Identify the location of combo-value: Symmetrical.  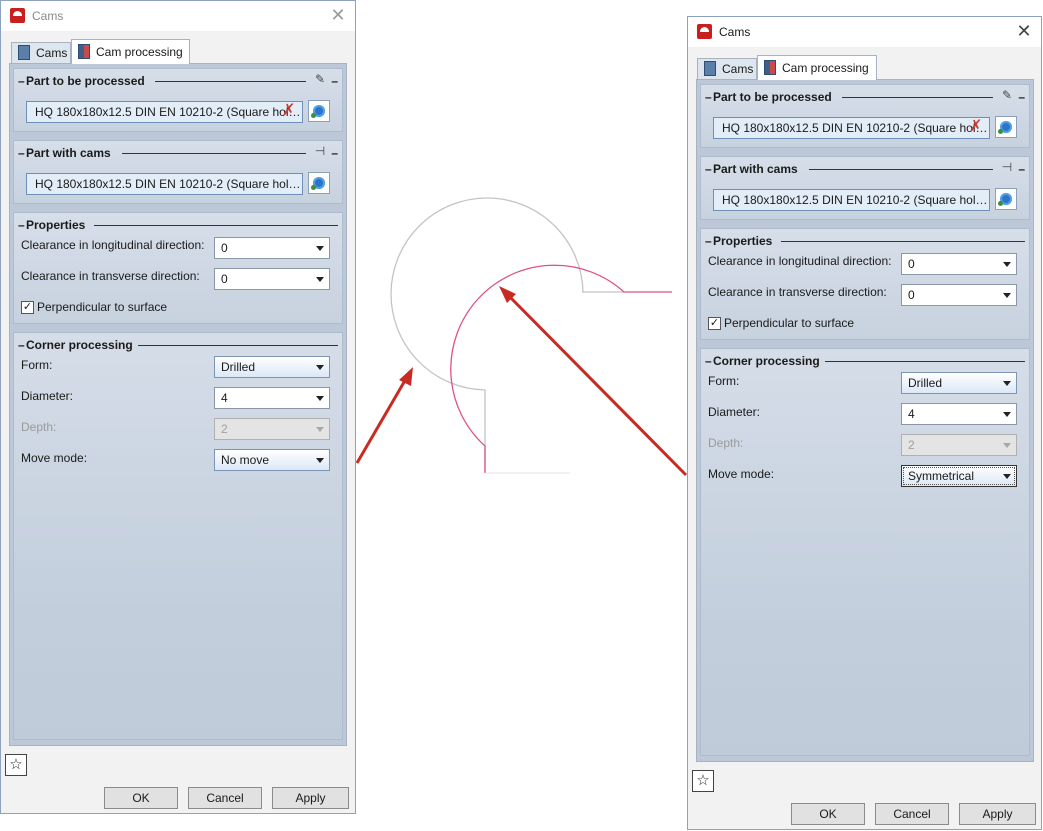
(941, 476).